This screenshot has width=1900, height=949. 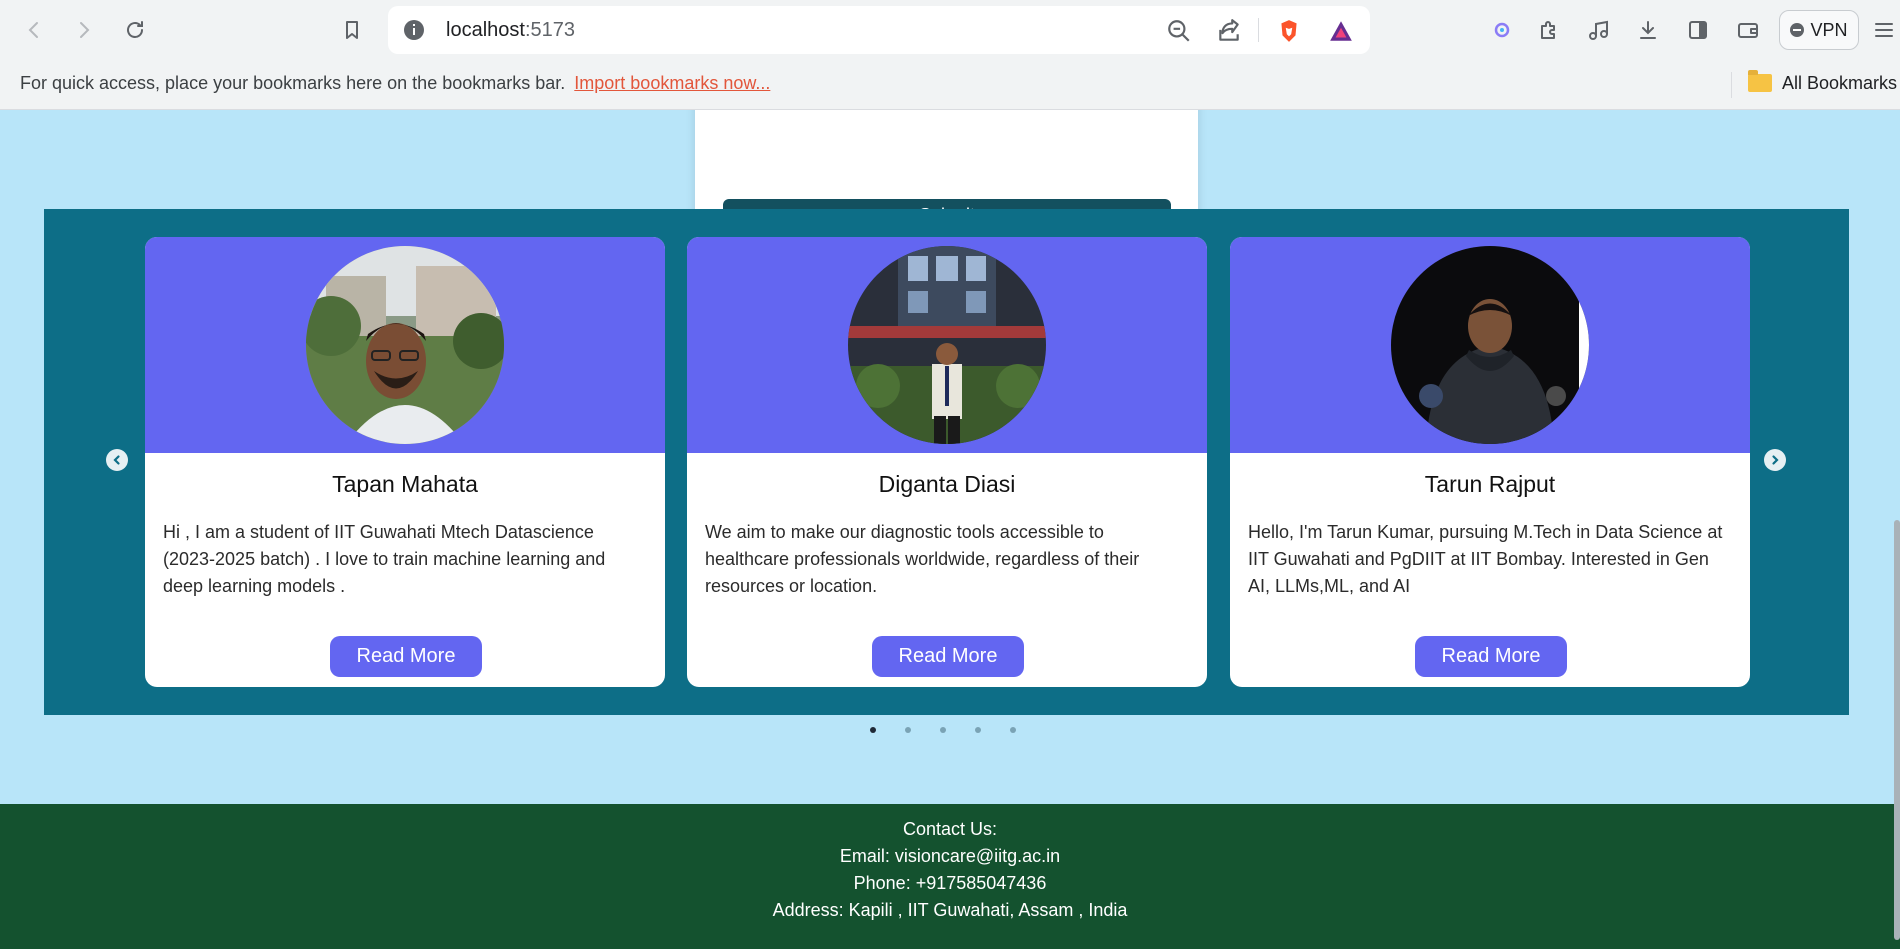 I want to click on extensions-icon, so click(x=1549, y=30).